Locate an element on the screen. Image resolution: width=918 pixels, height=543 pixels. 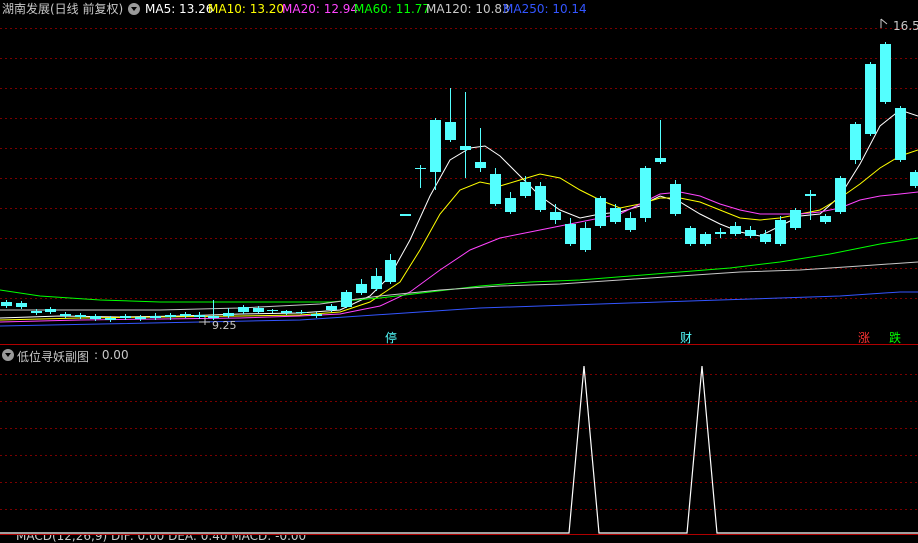
limit-down-badge: 跌 is located at coordinates (895, 338).